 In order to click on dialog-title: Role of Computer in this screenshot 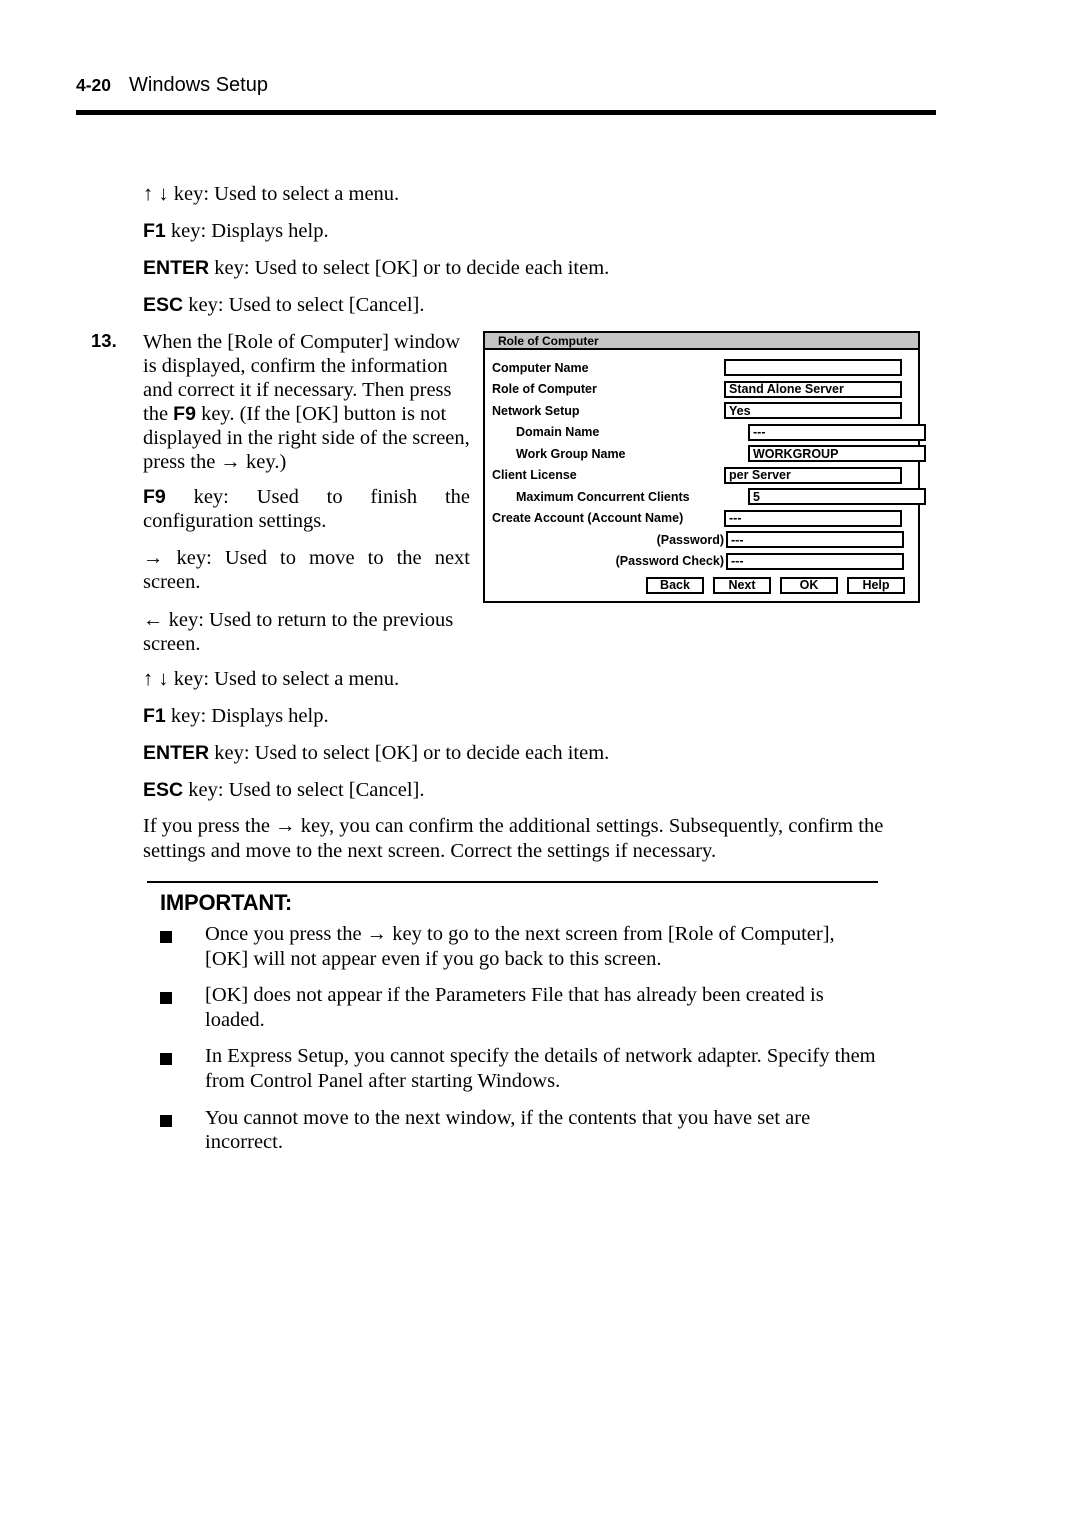, I will do `click(548, 340)`.